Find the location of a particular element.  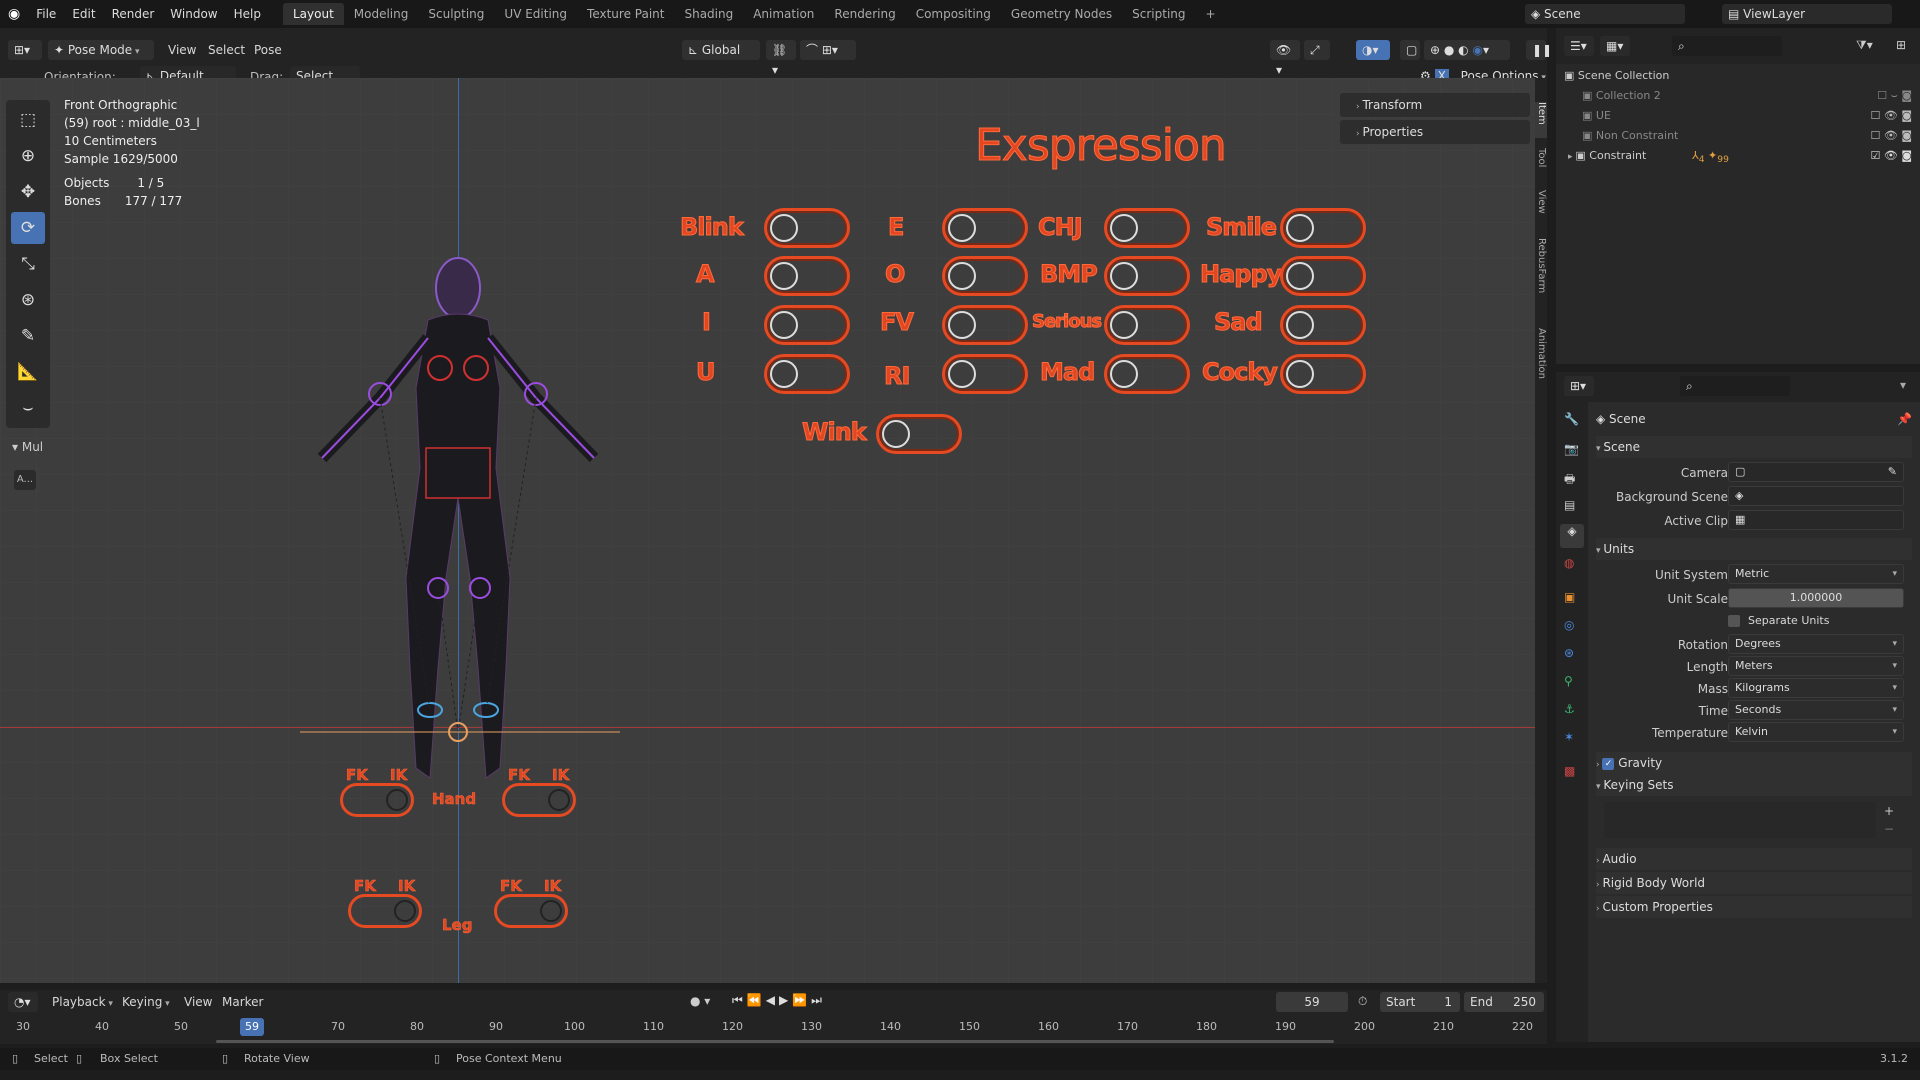

viewlayer-tab-icon: ▤ is located at coordinates (1569, 505).